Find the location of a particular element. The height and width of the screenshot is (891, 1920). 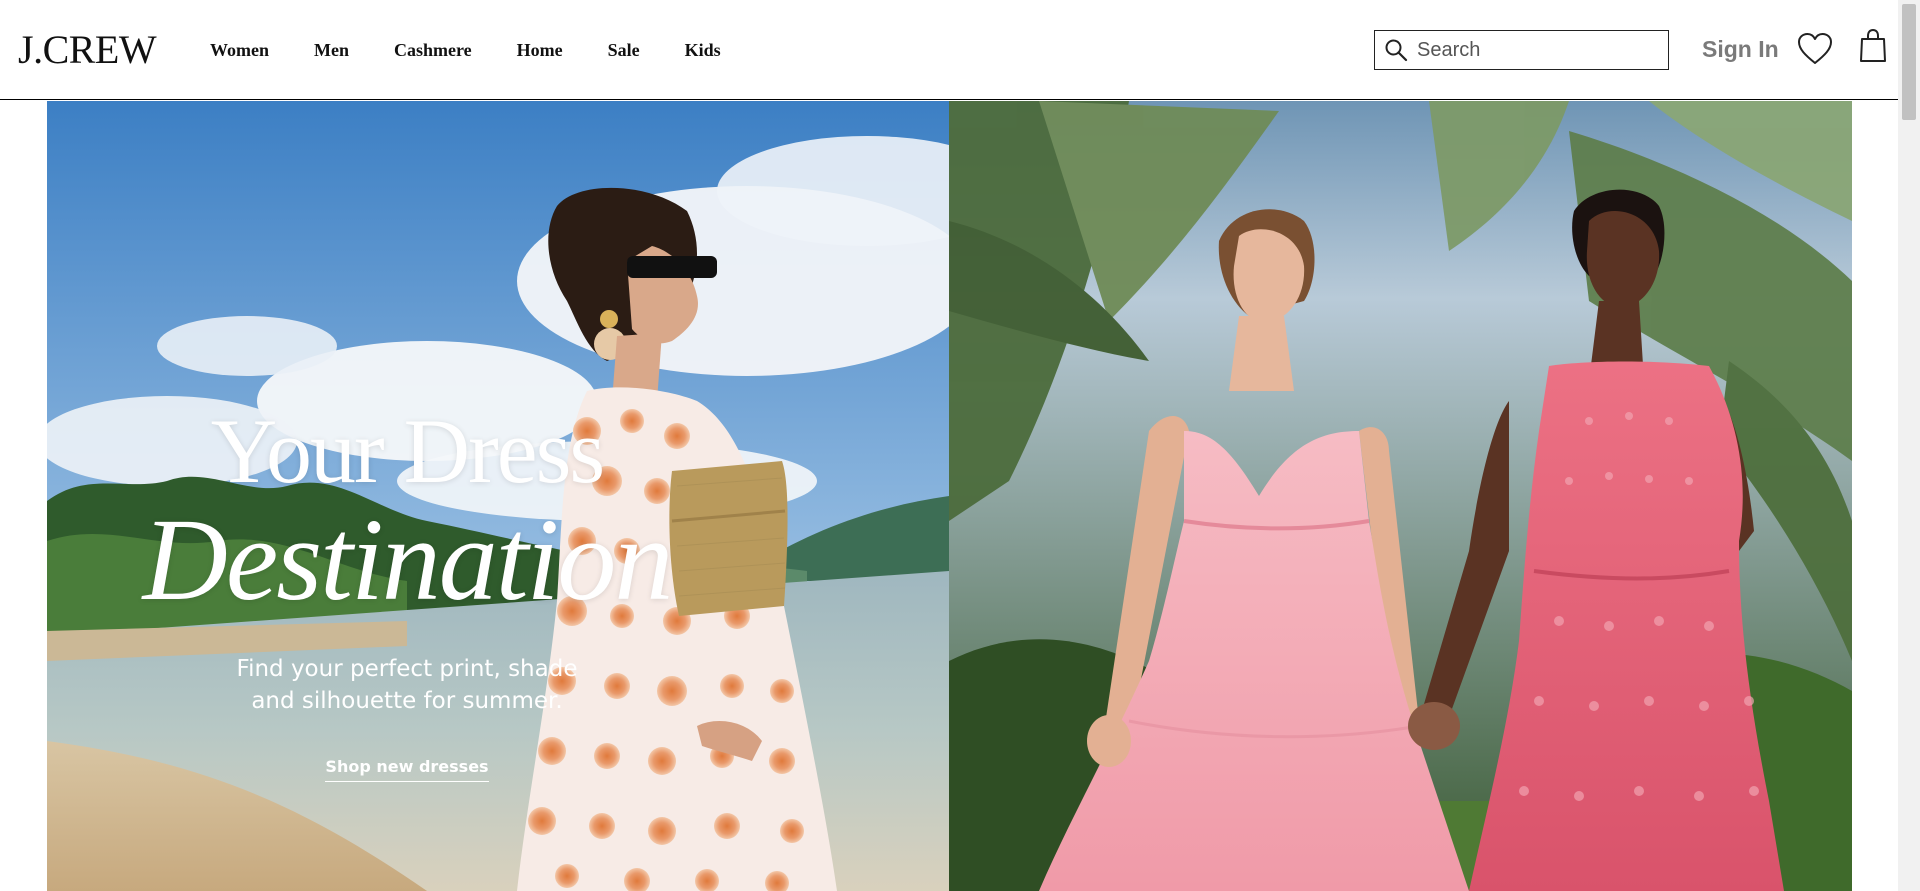

search-bar is located at coordinates (1521, 50).